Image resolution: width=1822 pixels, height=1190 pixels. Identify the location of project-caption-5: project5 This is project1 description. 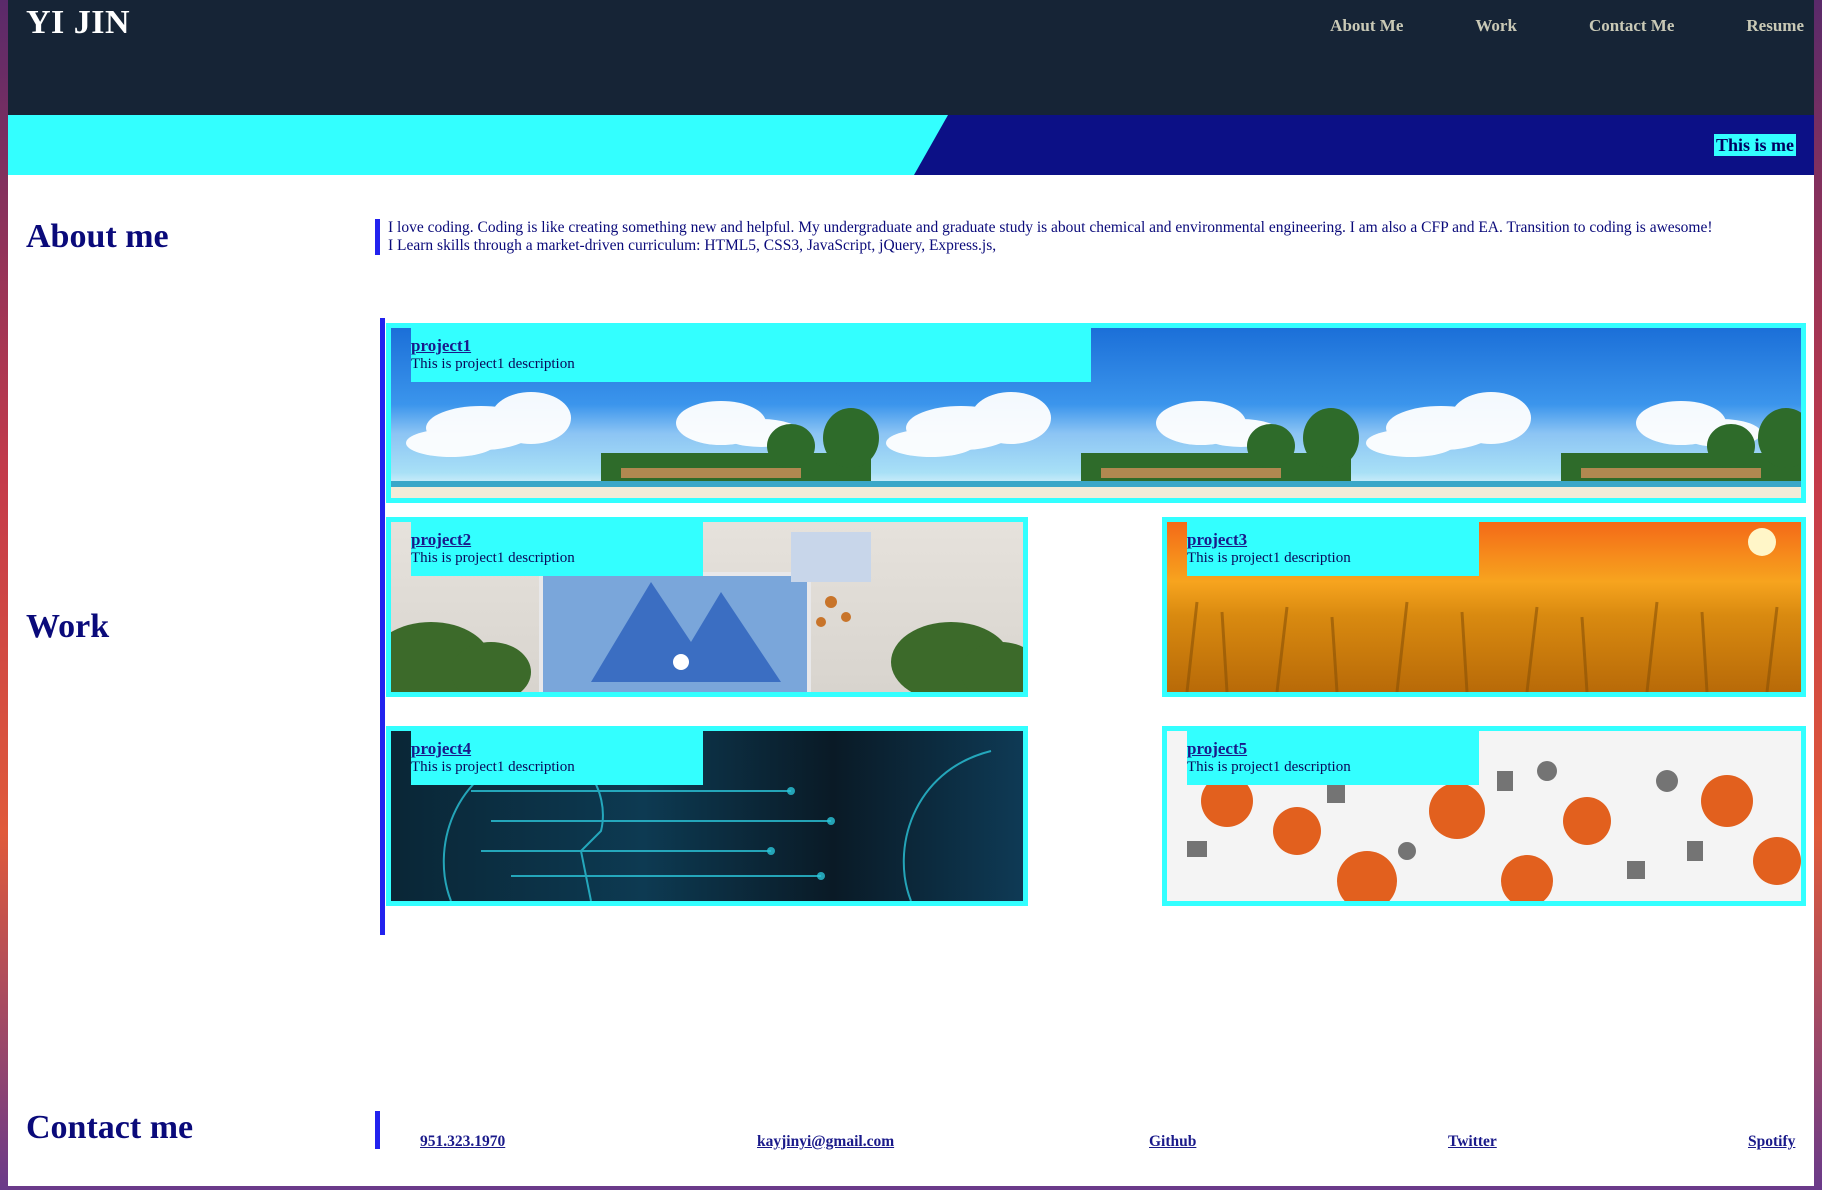
(1333, 758).